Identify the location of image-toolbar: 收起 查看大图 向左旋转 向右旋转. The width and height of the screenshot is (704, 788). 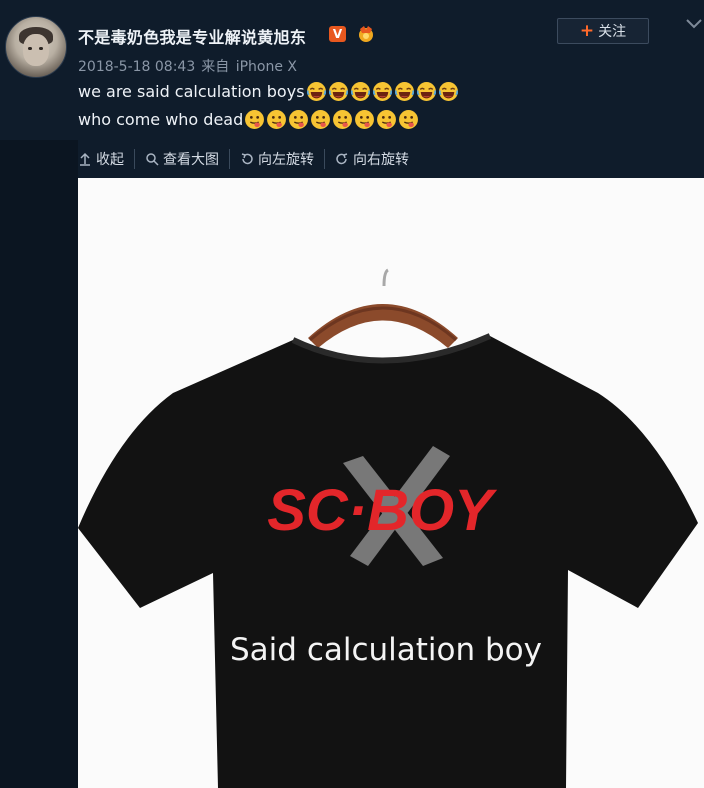
(391, 159).